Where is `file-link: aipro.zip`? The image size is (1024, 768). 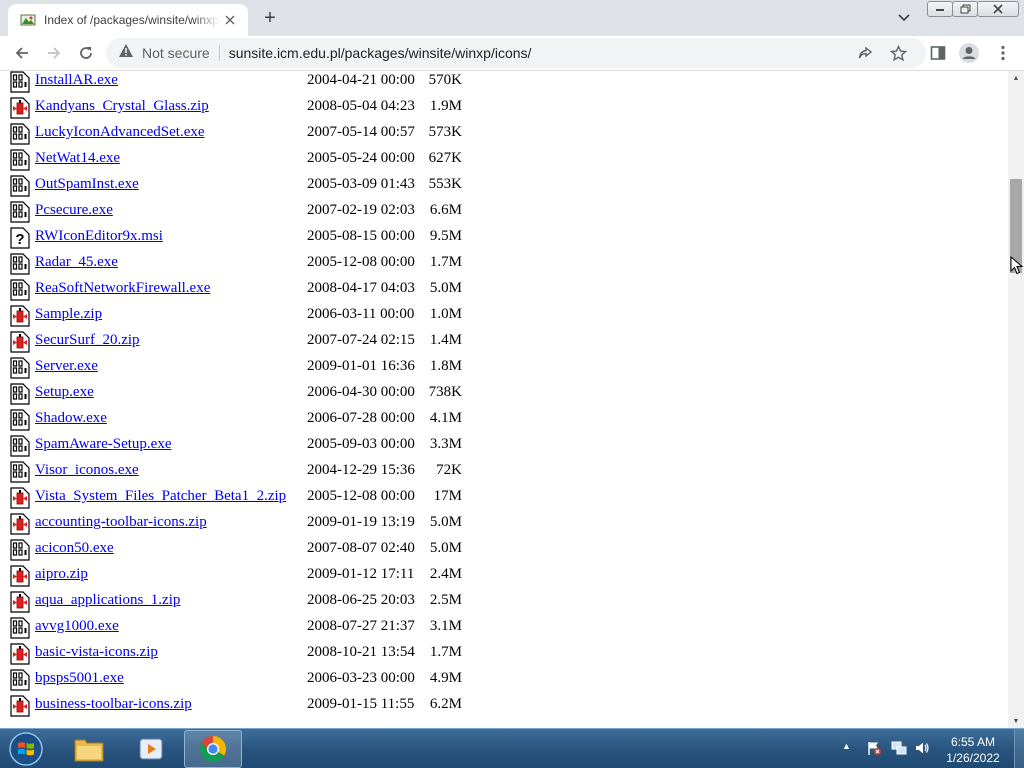 file-link: aipro.zip is located at coordinates (61, 574).